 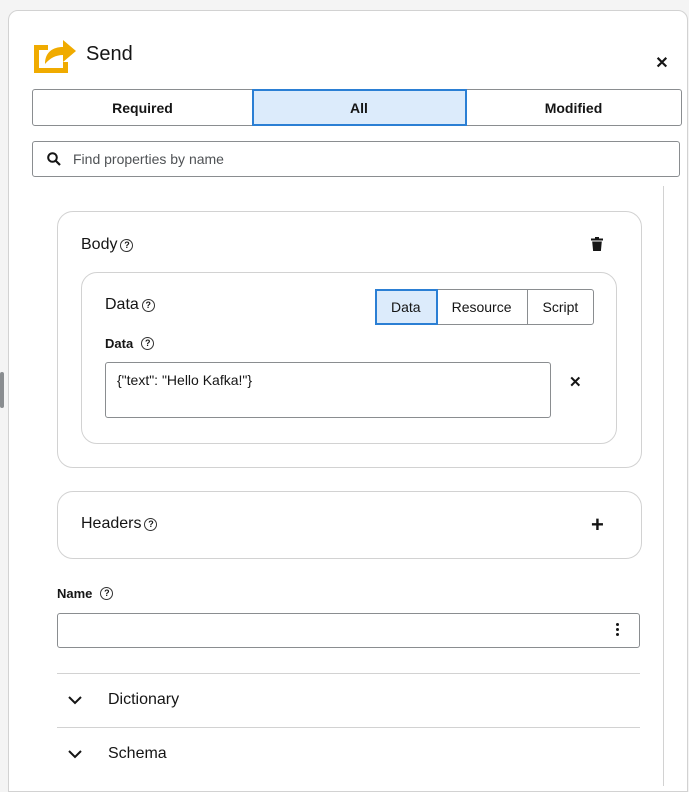 What do you see at coordinates (348, 700) in the screenshot?
I see `section-dictionary: Dictionary` at bounding box center [348, 700].